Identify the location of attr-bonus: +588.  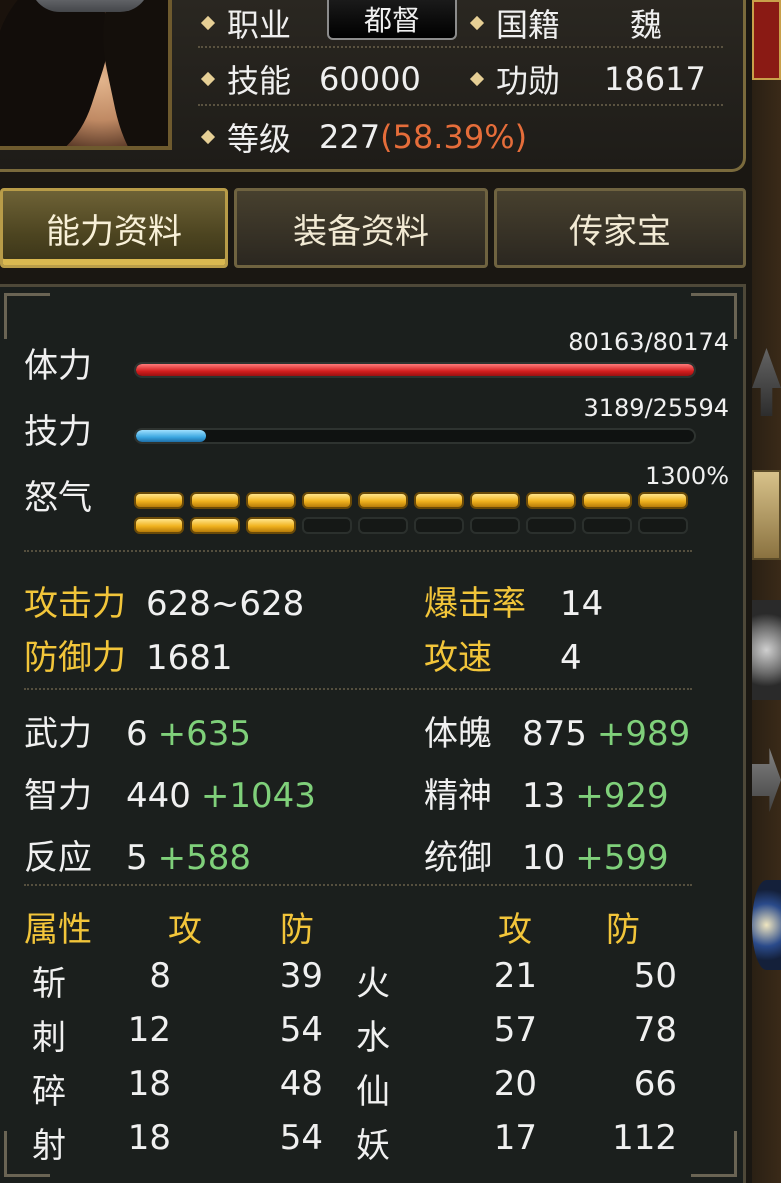
(204, 858).